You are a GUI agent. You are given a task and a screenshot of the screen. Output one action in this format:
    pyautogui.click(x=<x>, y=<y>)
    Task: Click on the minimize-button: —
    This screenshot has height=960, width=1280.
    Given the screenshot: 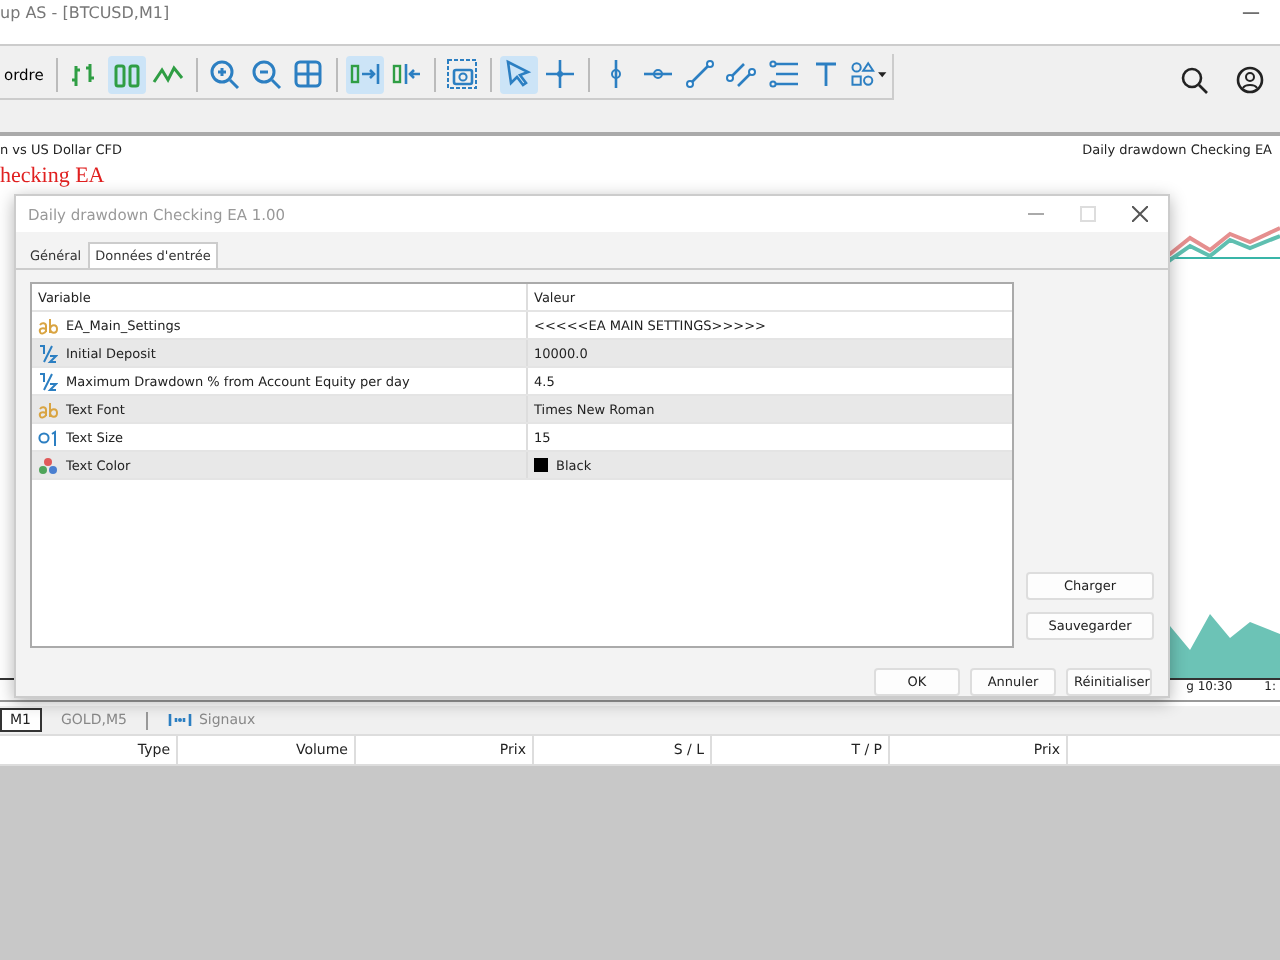 What is the action you would take?
    pyautogui.click(x=1251, y=14)
    